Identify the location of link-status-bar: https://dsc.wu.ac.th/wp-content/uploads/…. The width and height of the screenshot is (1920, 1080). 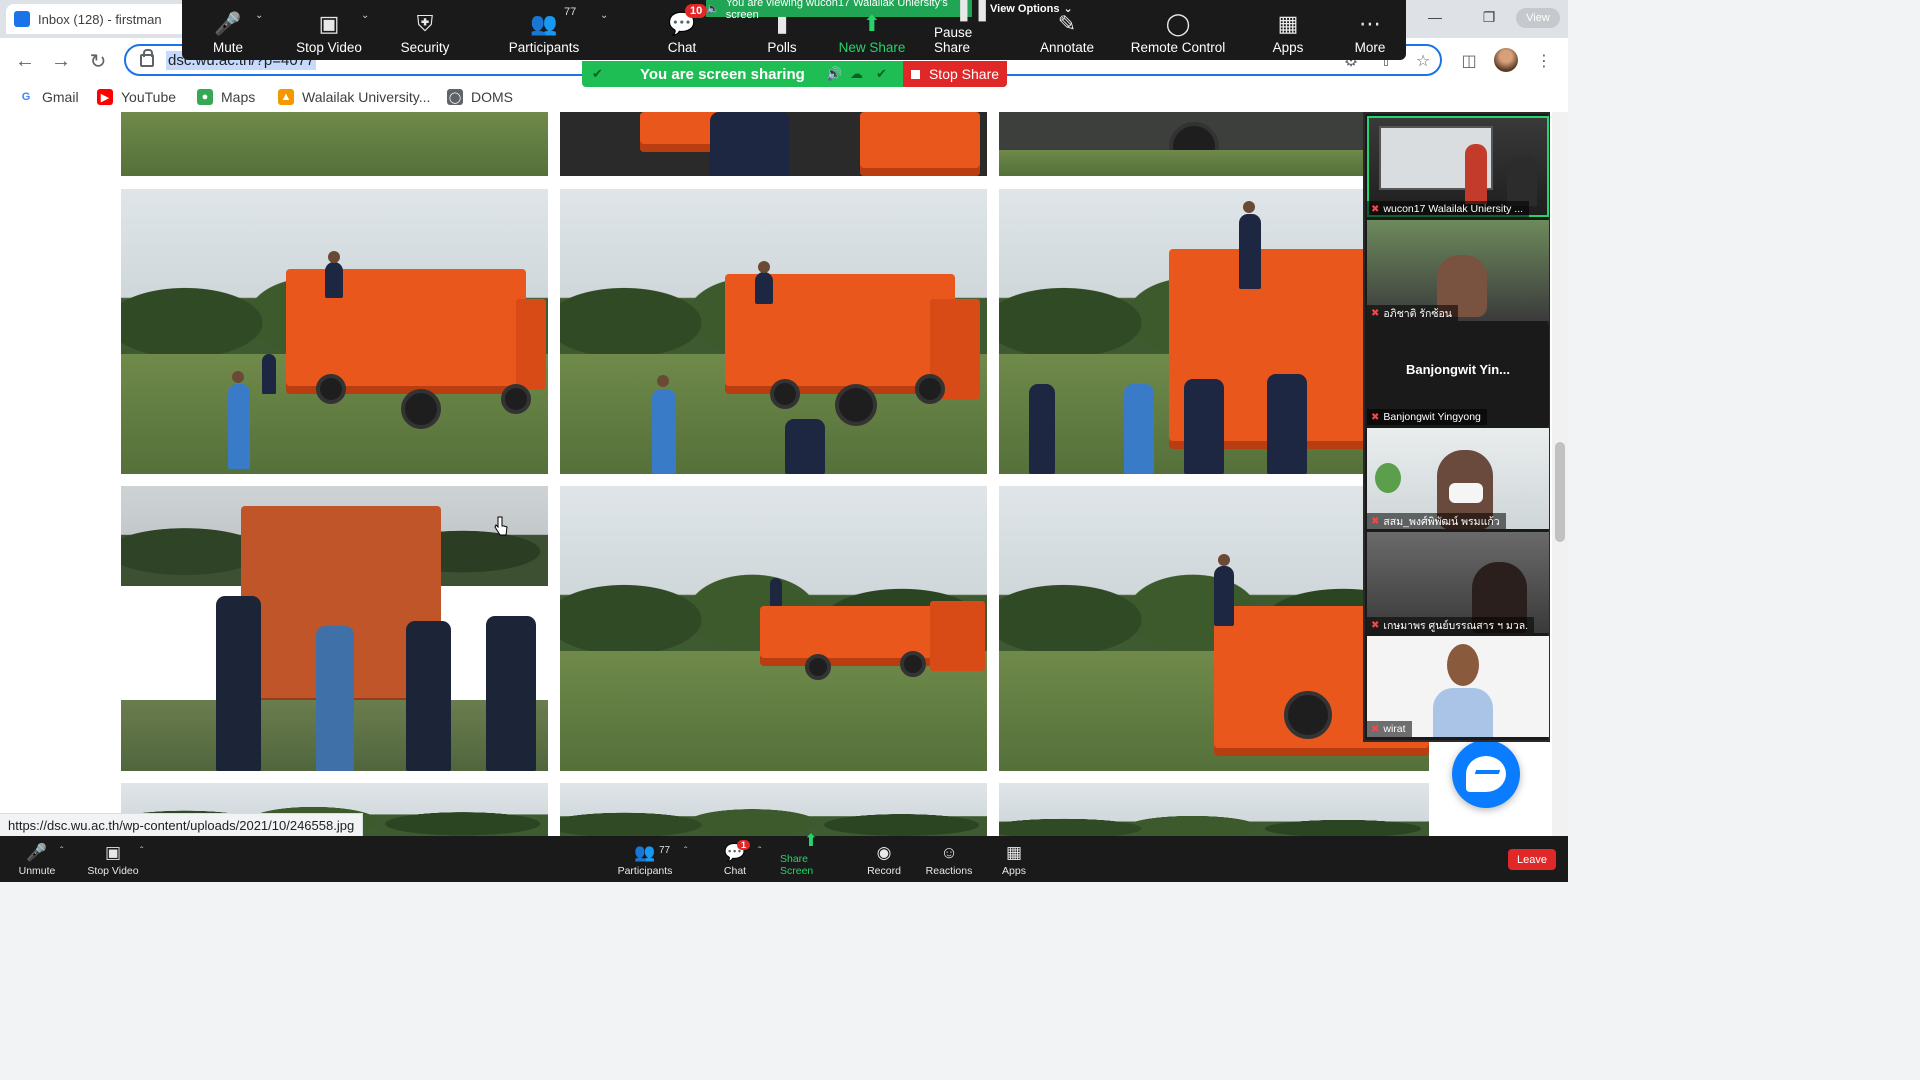
(182, 825).